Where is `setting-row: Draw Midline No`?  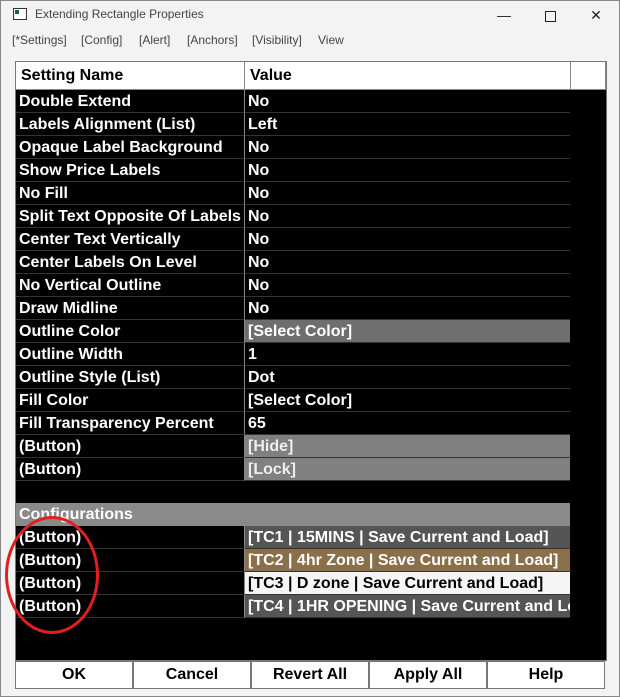 setting-row: Draw Midline No is located at coordinates (311, 308).